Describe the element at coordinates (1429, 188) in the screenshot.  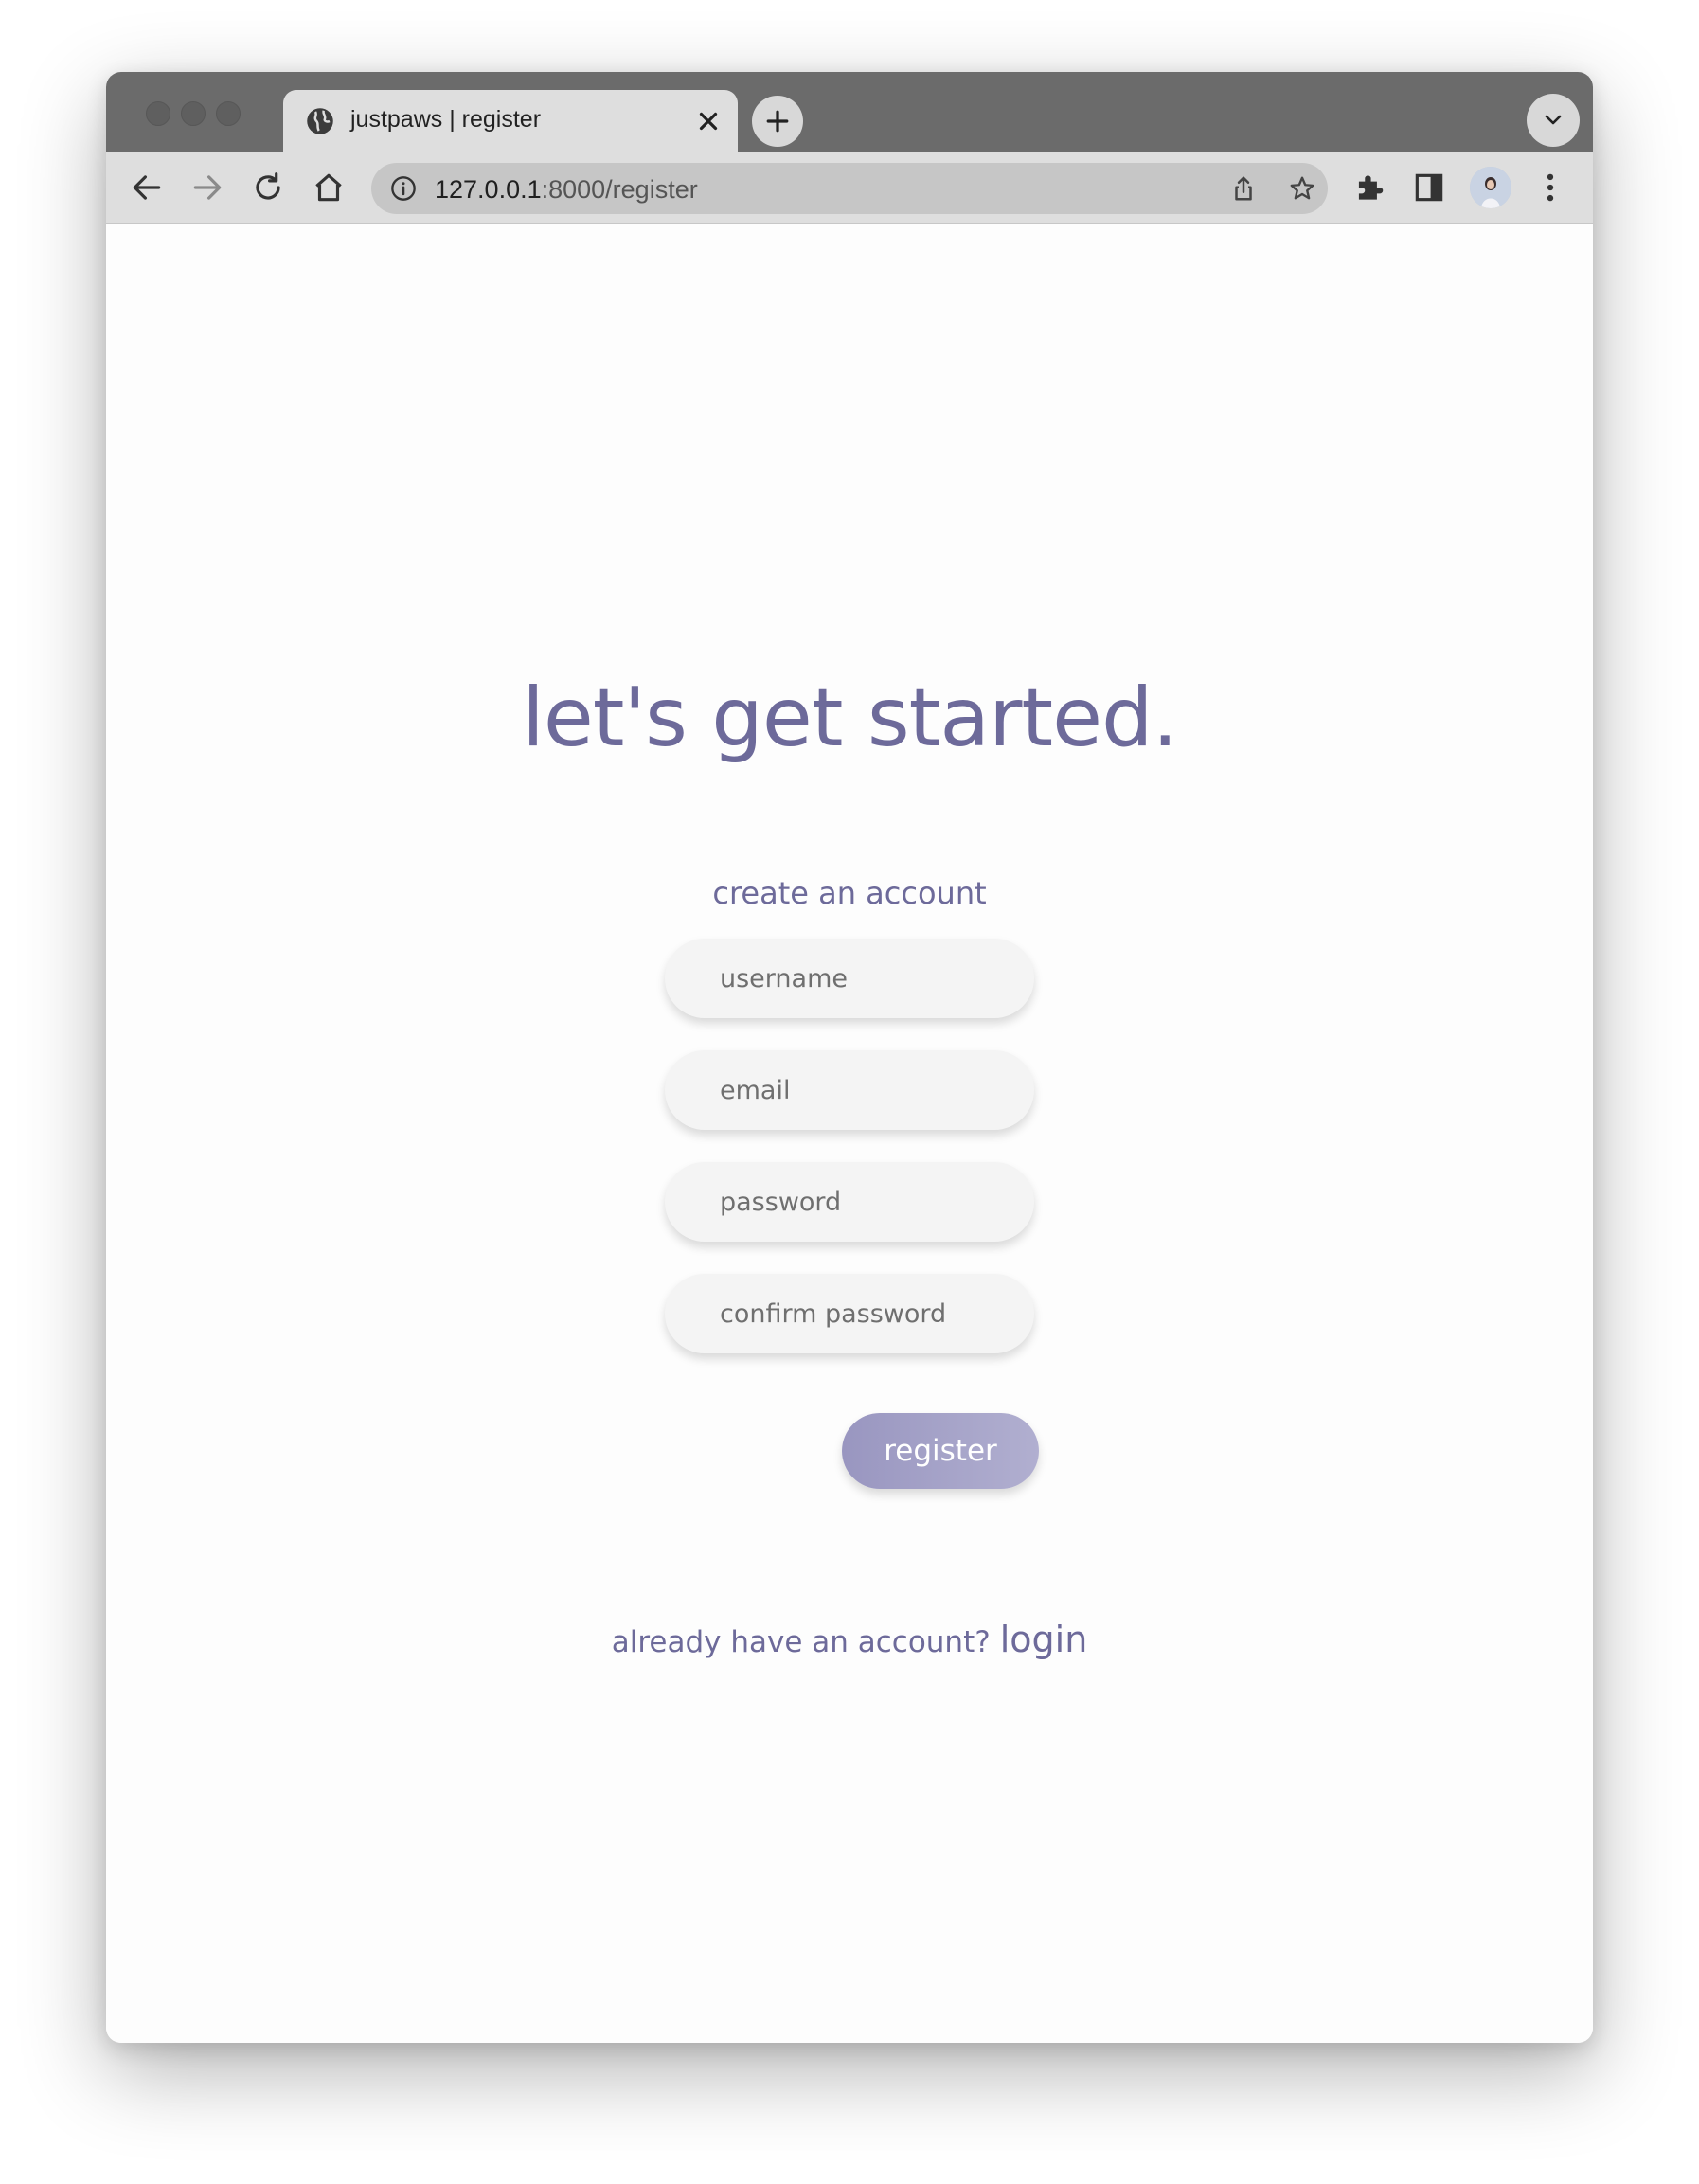
I see `side-panel-icon` at that location.